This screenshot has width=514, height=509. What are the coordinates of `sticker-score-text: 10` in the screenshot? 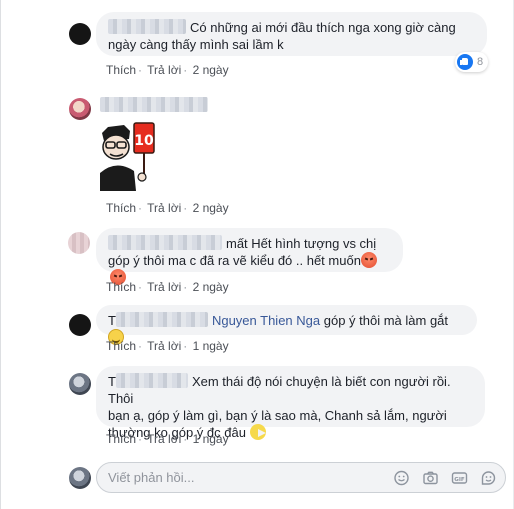 It's located at (144, 141).